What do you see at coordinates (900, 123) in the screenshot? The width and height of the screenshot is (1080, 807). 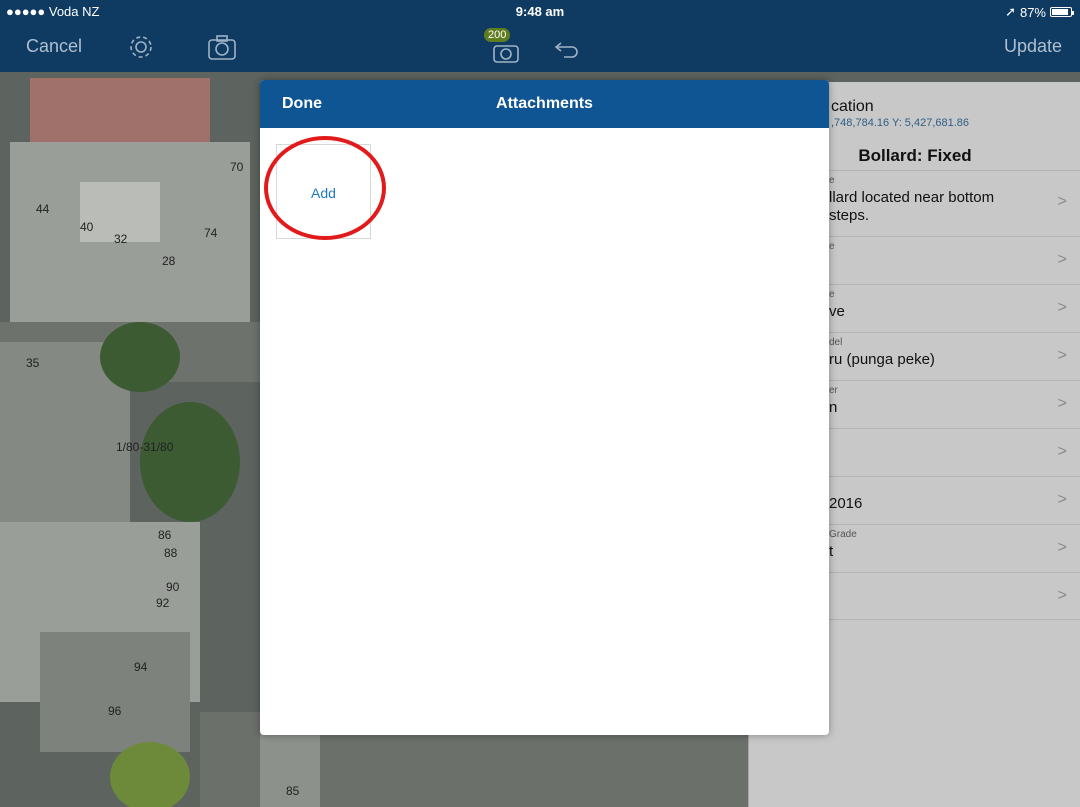 I see `feature-coordinates: ,748,784.16 Y: 5,427,681.86` at bounding box center [900, 123].